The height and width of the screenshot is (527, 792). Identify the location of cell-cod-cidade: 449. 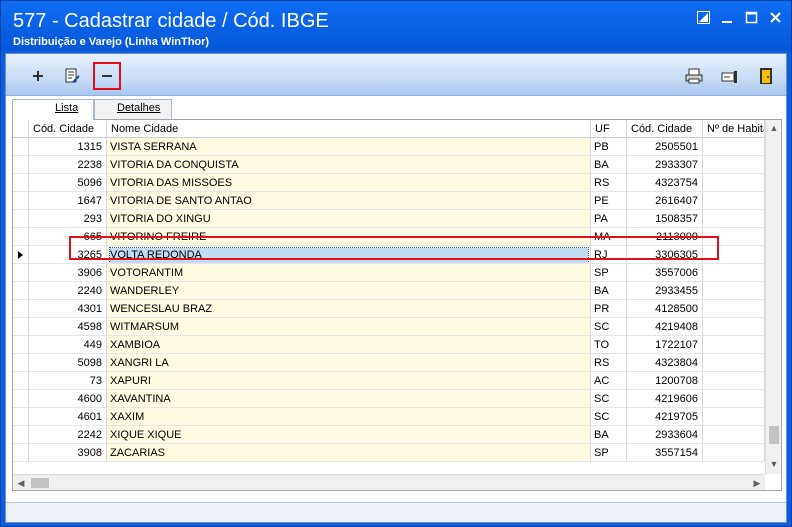
(68, 345).